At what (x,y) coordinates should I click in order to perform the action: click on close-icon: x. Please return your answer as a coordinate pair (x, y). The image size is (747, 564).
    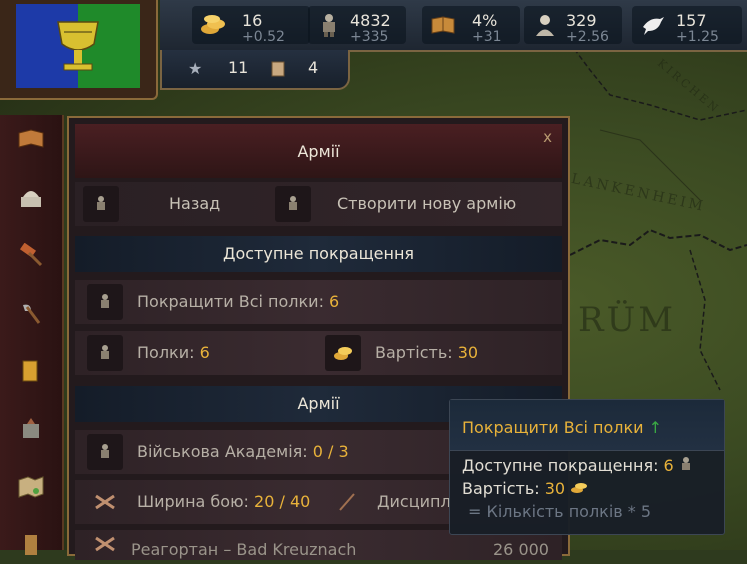
    Looking at the image, I should click on (547, 137).